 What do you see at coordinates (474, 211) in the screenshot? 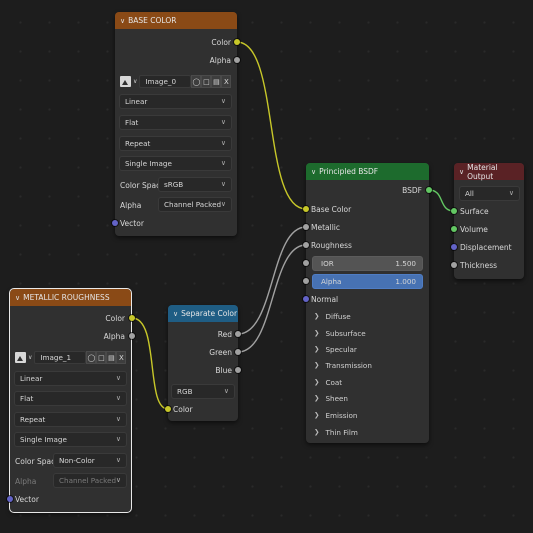
I see `input-surface: Surface` at bounding box center [474, 211].